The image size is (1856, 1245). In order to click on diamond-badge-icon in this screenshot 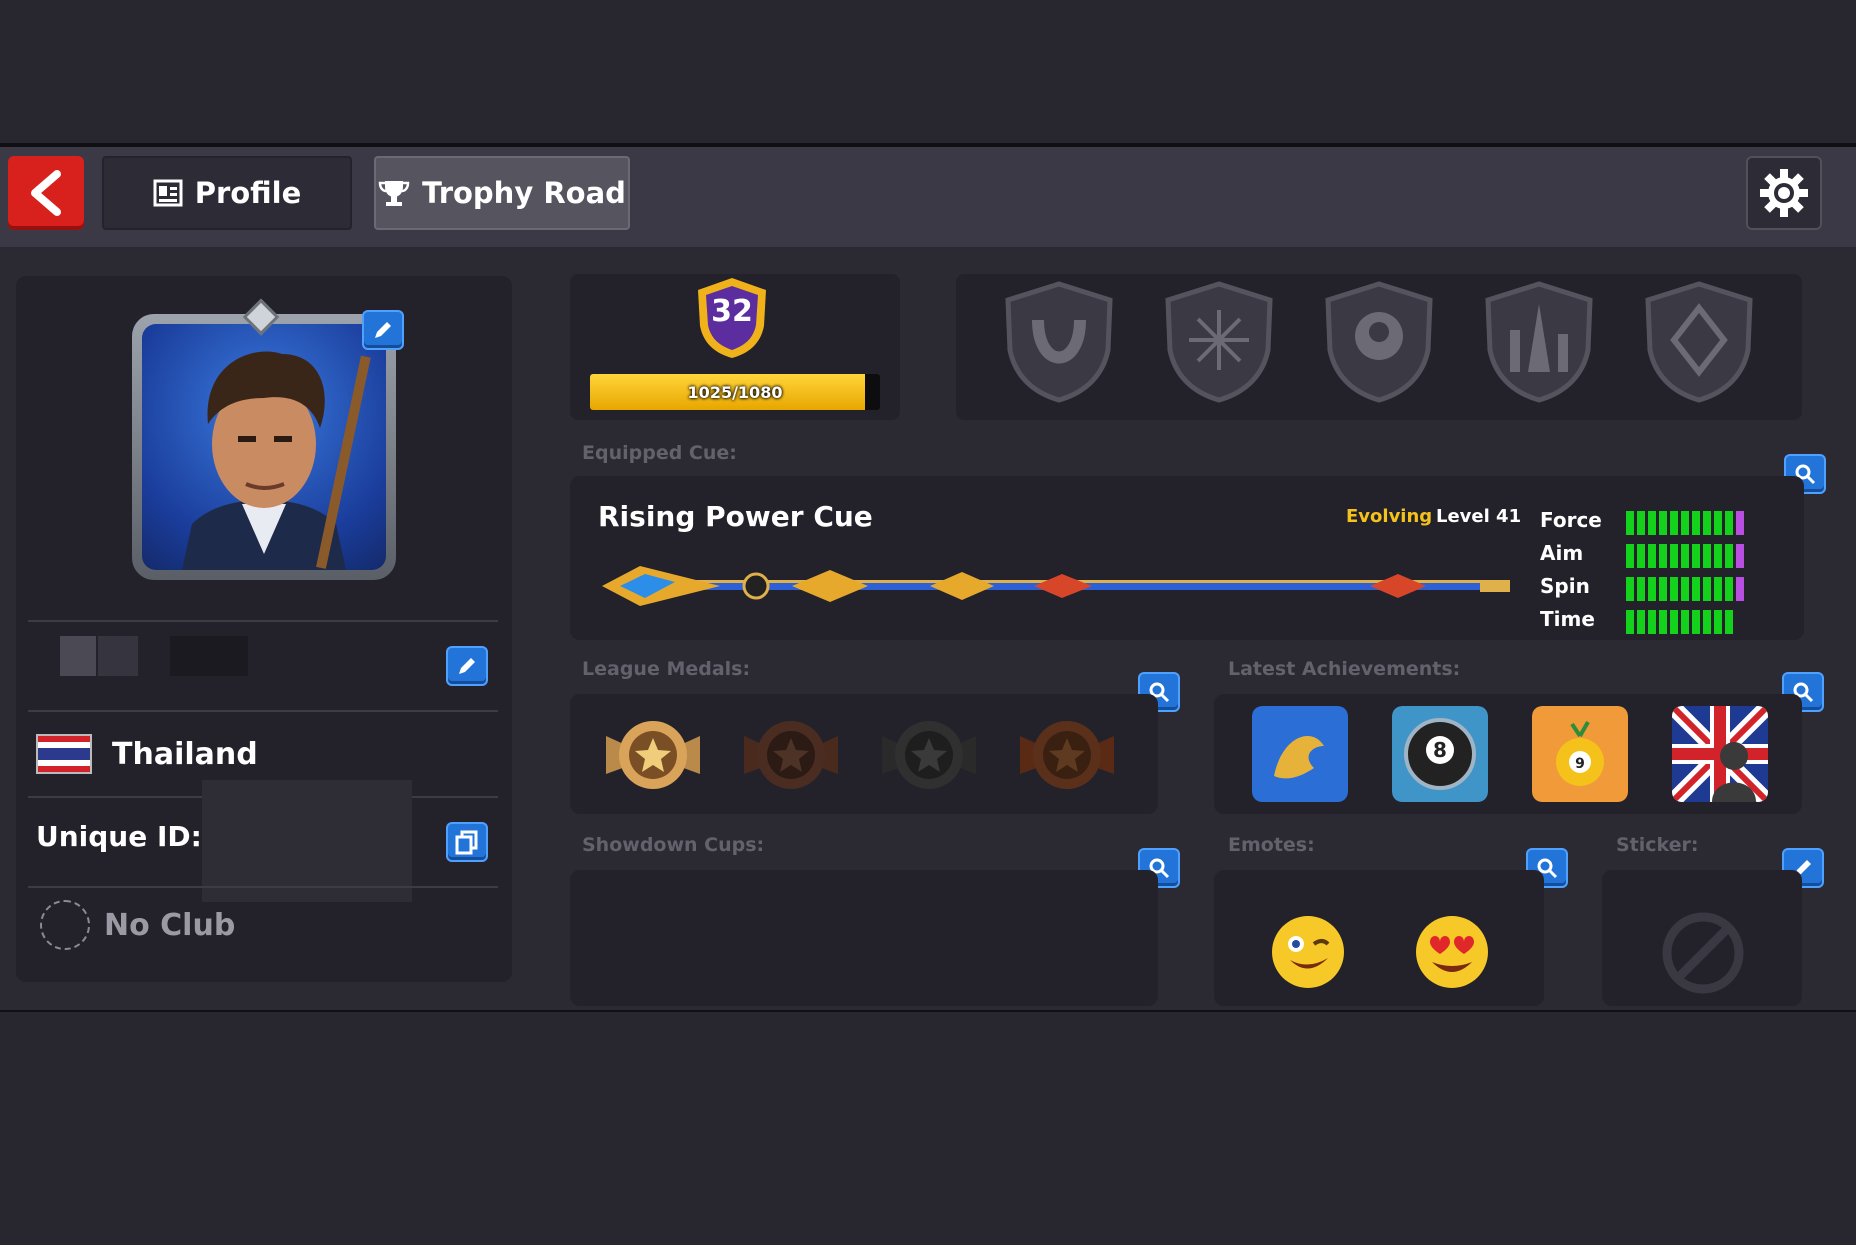, I will do `click(1699, 342)`.